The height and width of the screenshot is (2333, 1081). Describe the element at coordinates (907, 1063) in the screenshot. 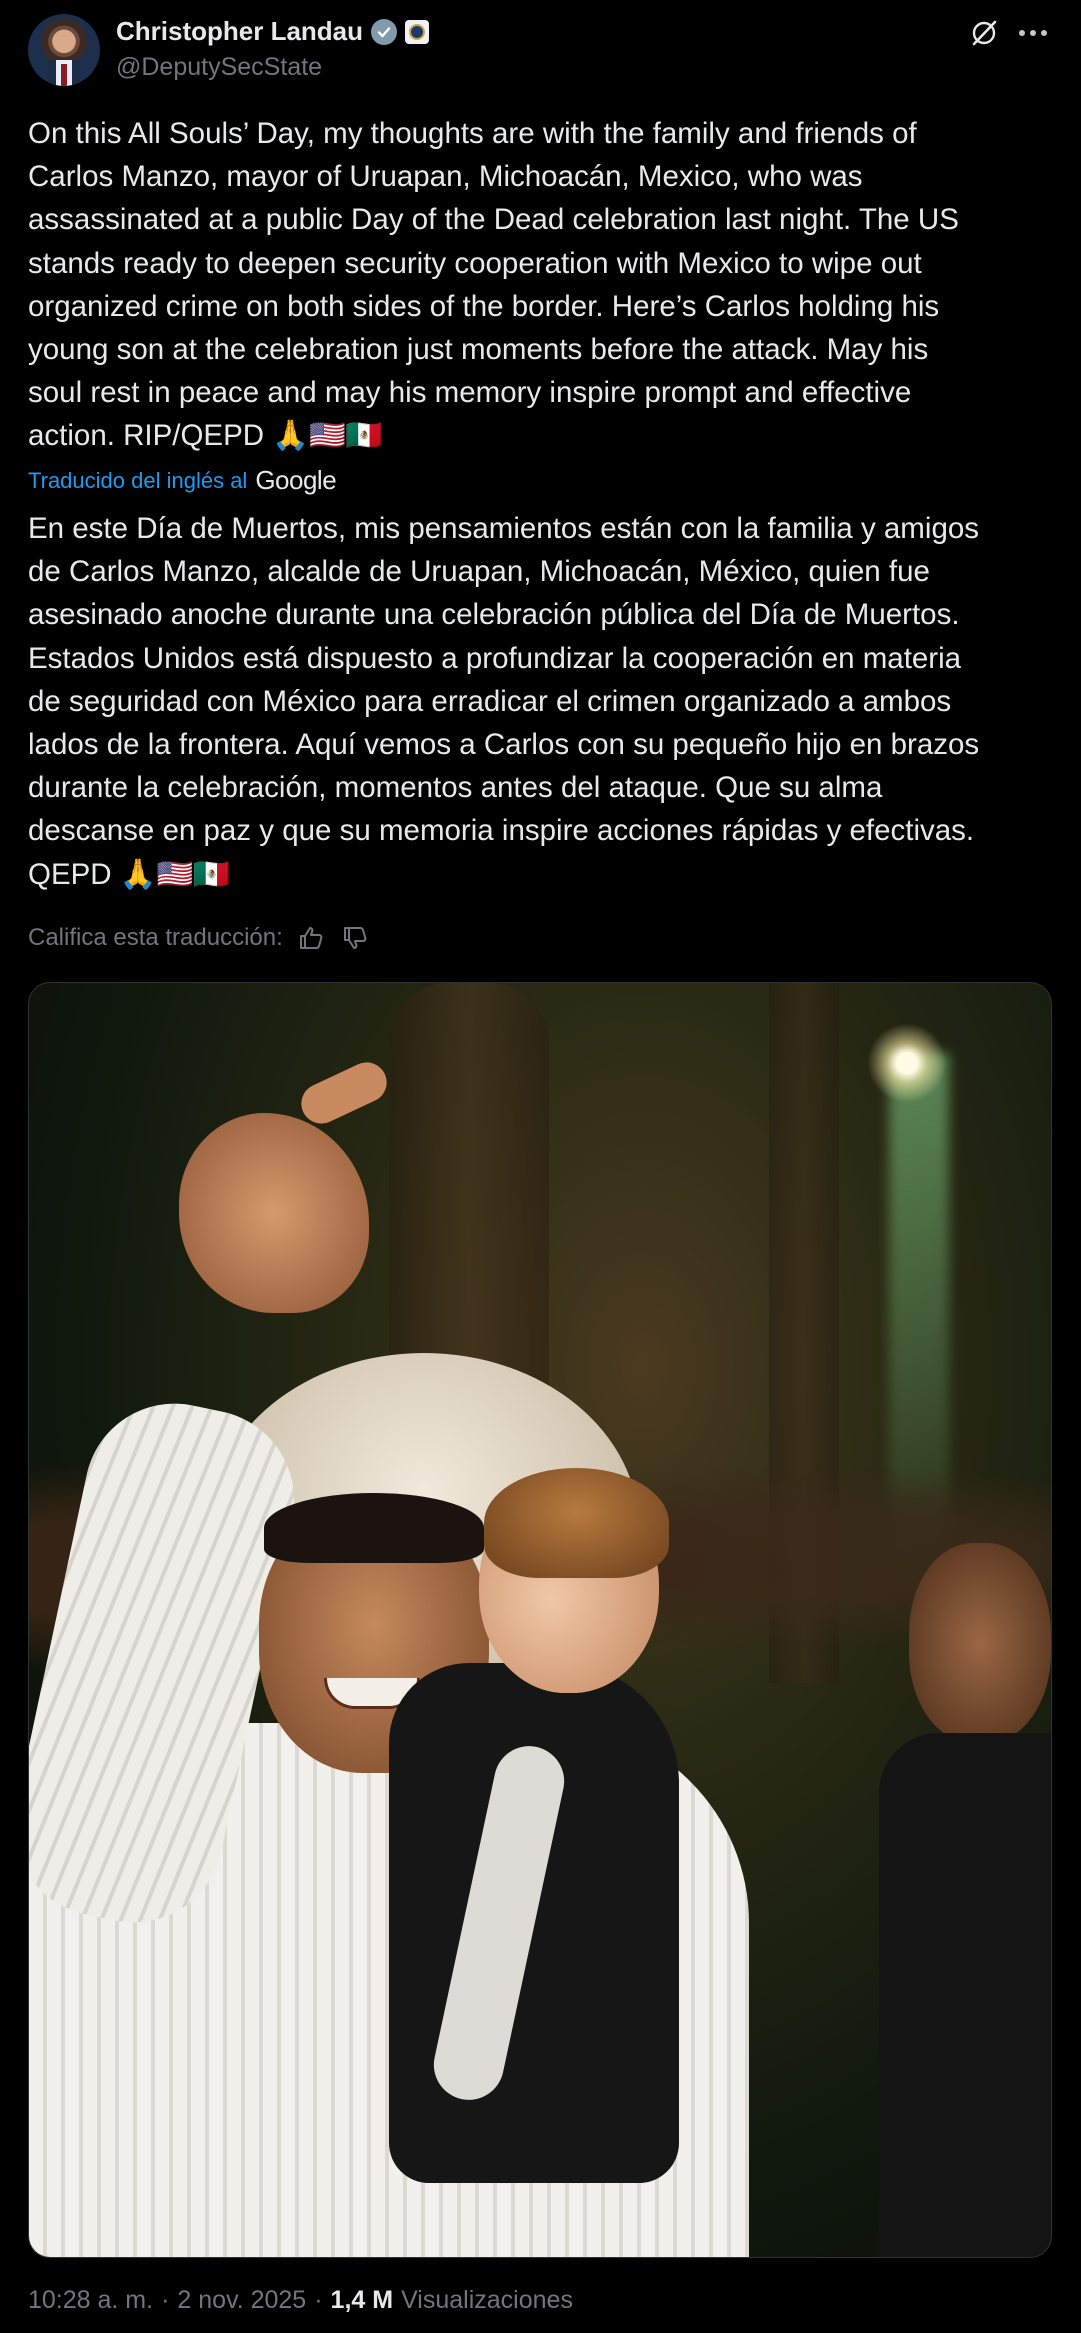

I see `photo-street-lamp` at that location.